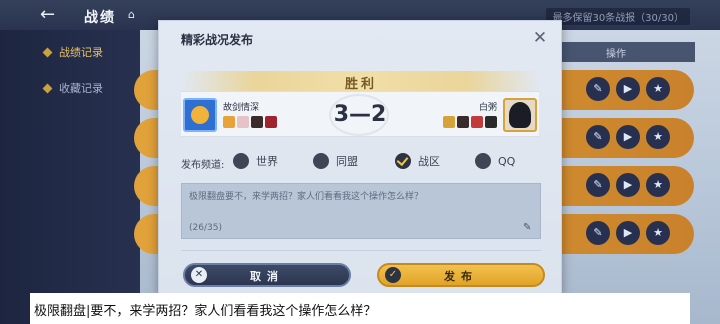  Describe the element at coordinates (470, 122) in the screenshot. I see `right-team-portraits` at that location.